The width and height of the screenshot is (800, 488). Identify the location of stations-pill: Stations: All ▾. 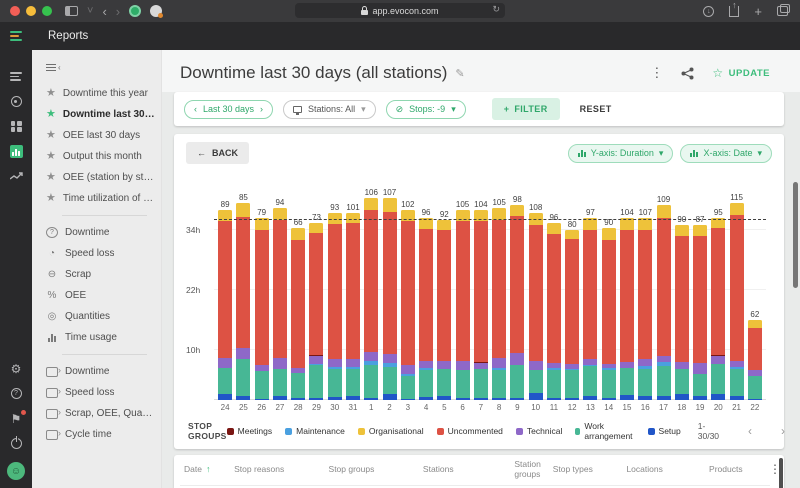
(329, 109).